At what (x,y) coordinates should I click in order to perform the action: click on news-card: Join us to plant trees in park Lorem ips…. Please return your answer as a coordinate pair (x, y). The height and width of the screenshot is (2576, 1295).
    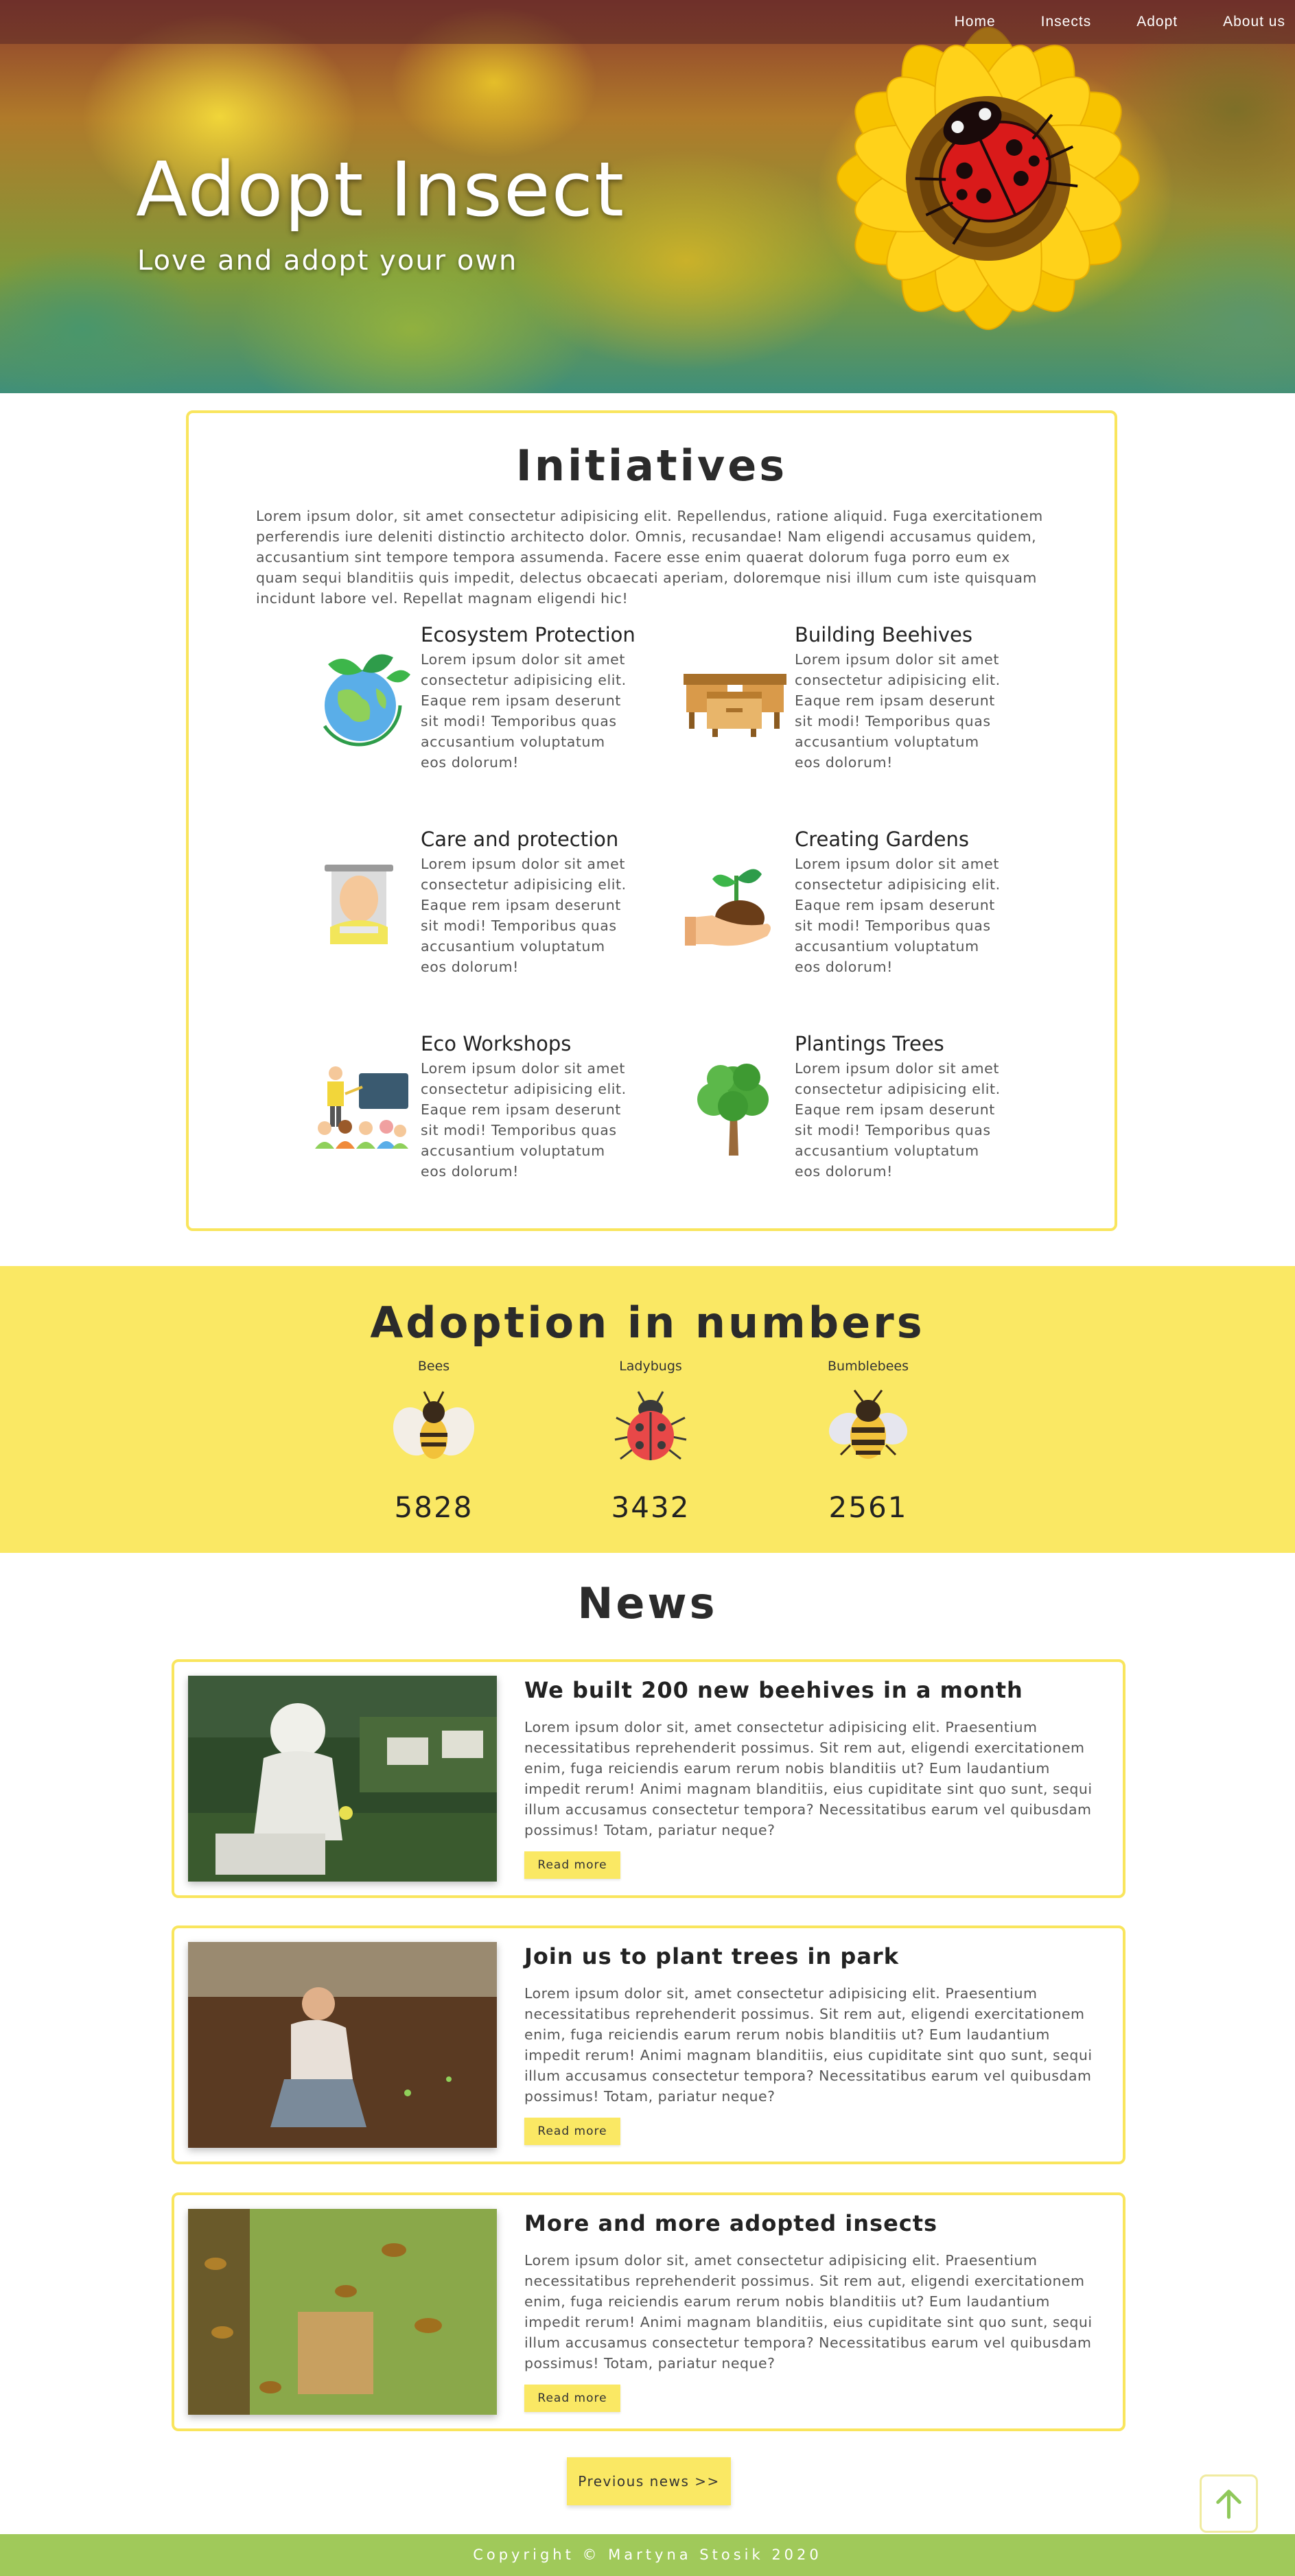
    Looking at the image, I should click on (648, 2044).